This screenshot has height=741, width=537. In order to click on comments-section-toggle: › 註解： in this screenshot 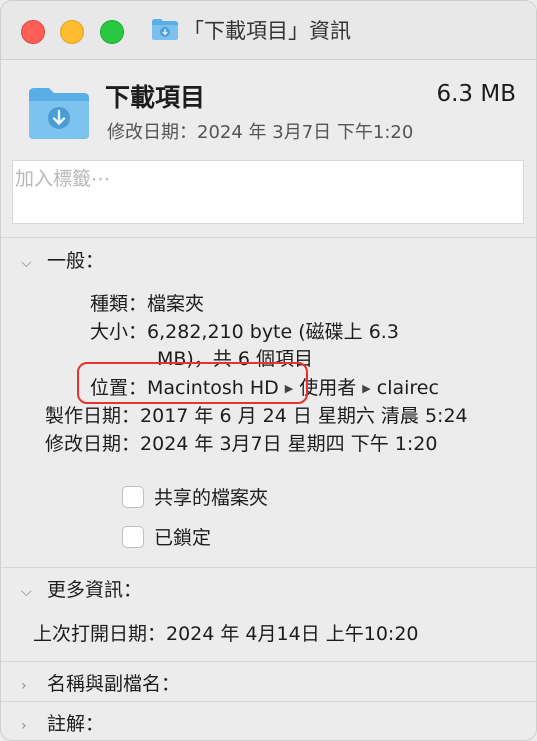, I will do `click(62, 722)`.